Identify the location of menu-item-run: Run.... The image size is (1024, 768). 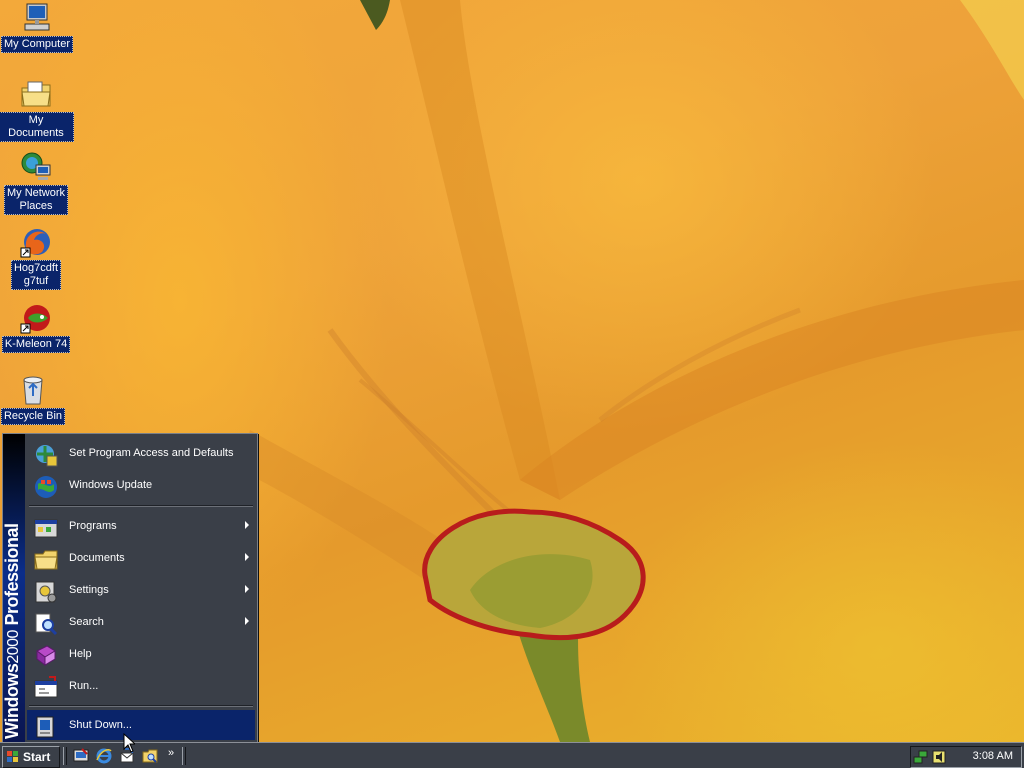
(141, 686).